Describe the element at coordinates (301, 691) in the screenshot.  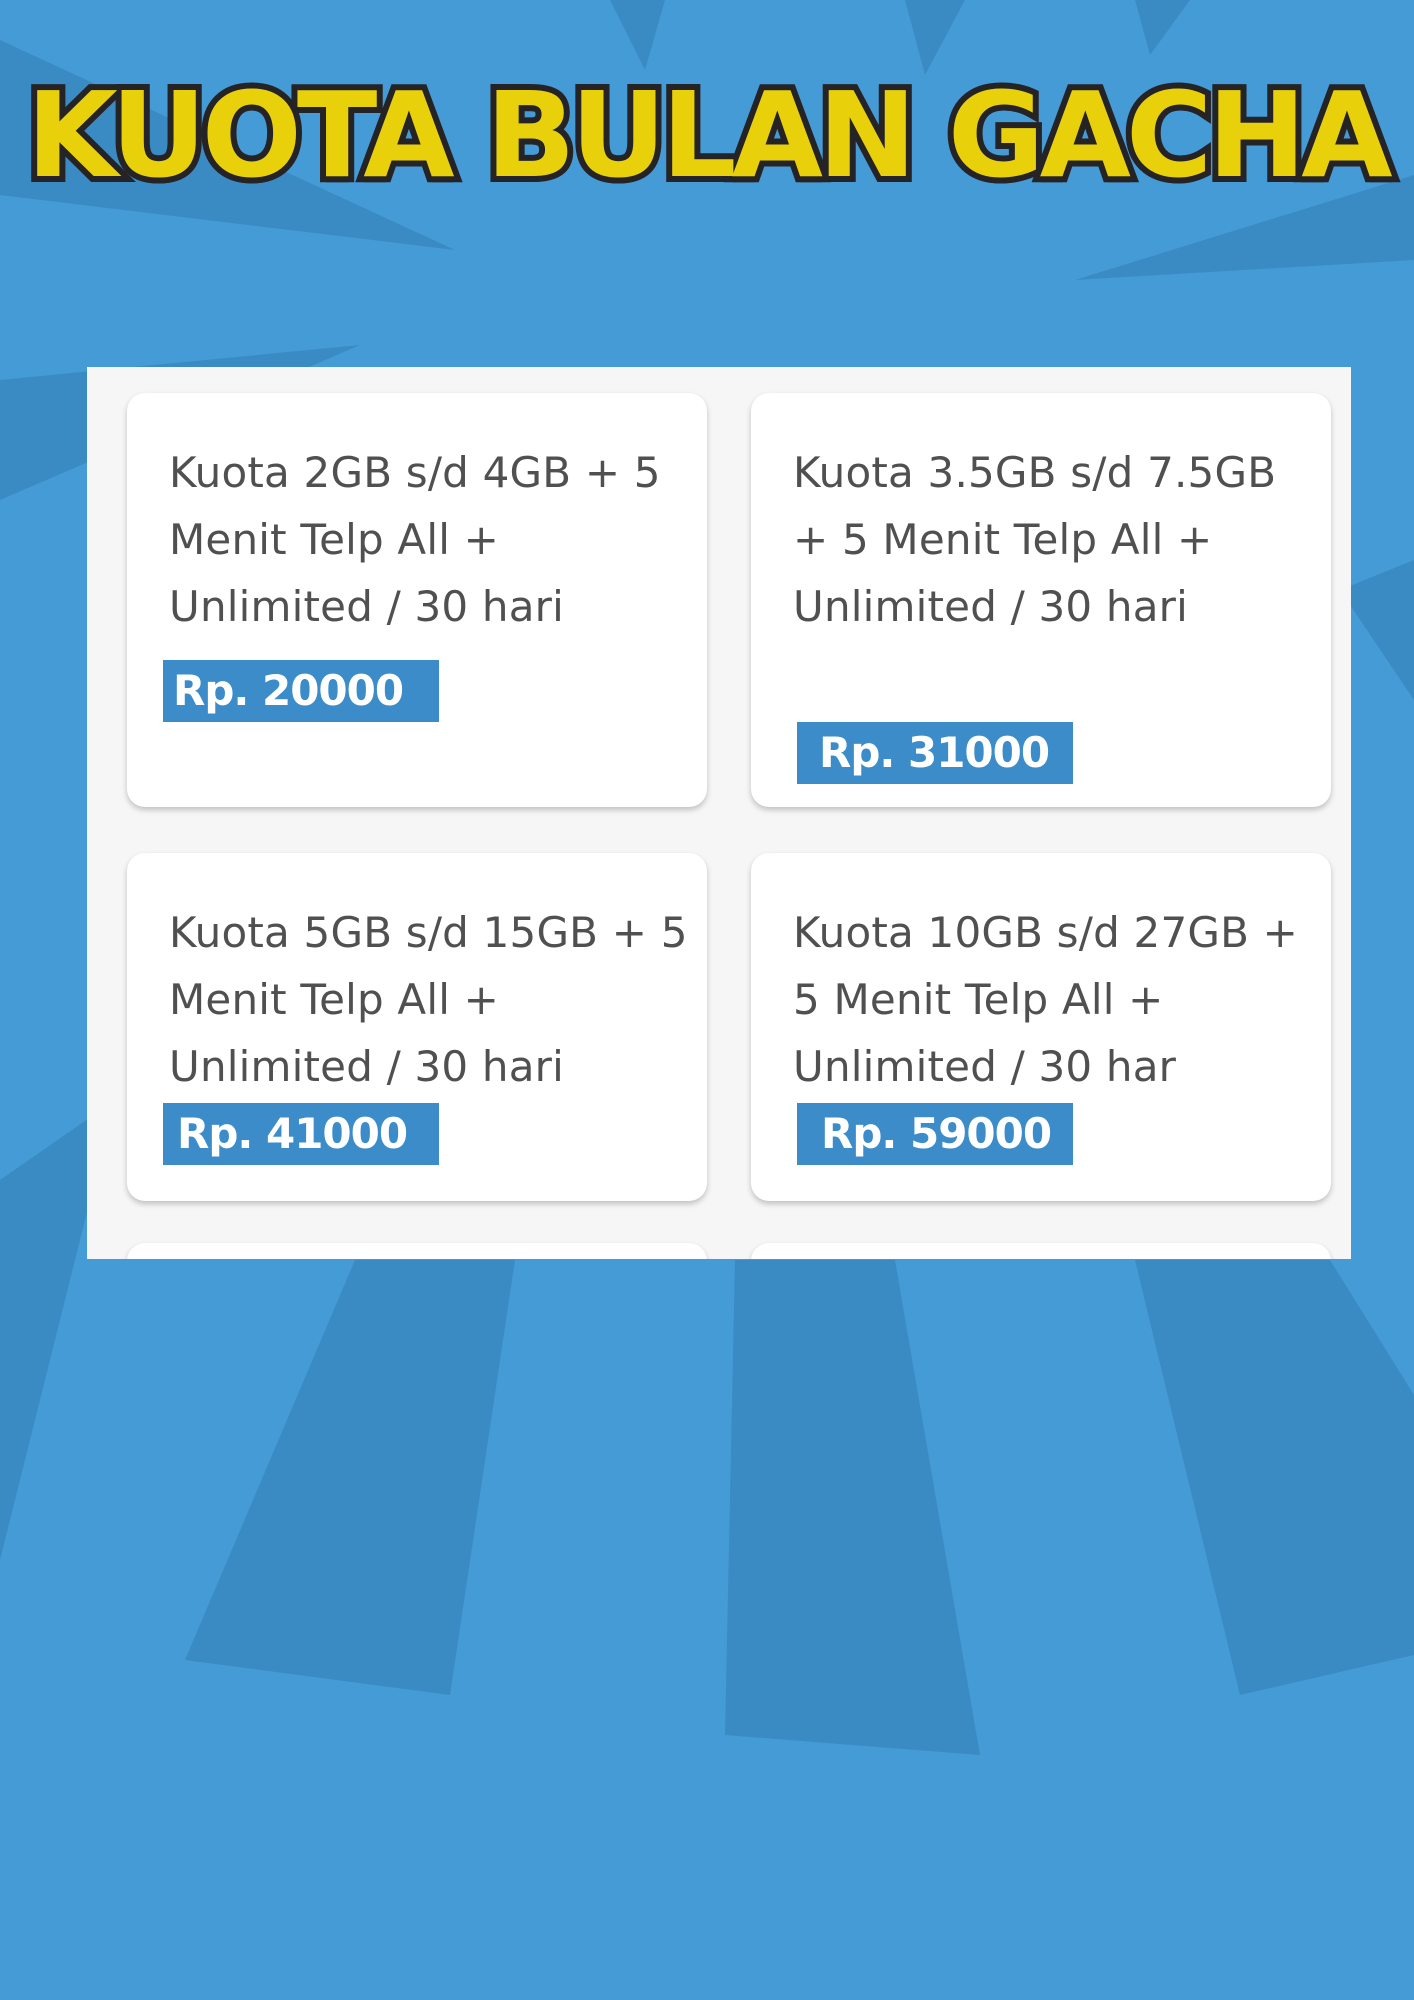
I see `price-tag: Rp. 20000` at that location.